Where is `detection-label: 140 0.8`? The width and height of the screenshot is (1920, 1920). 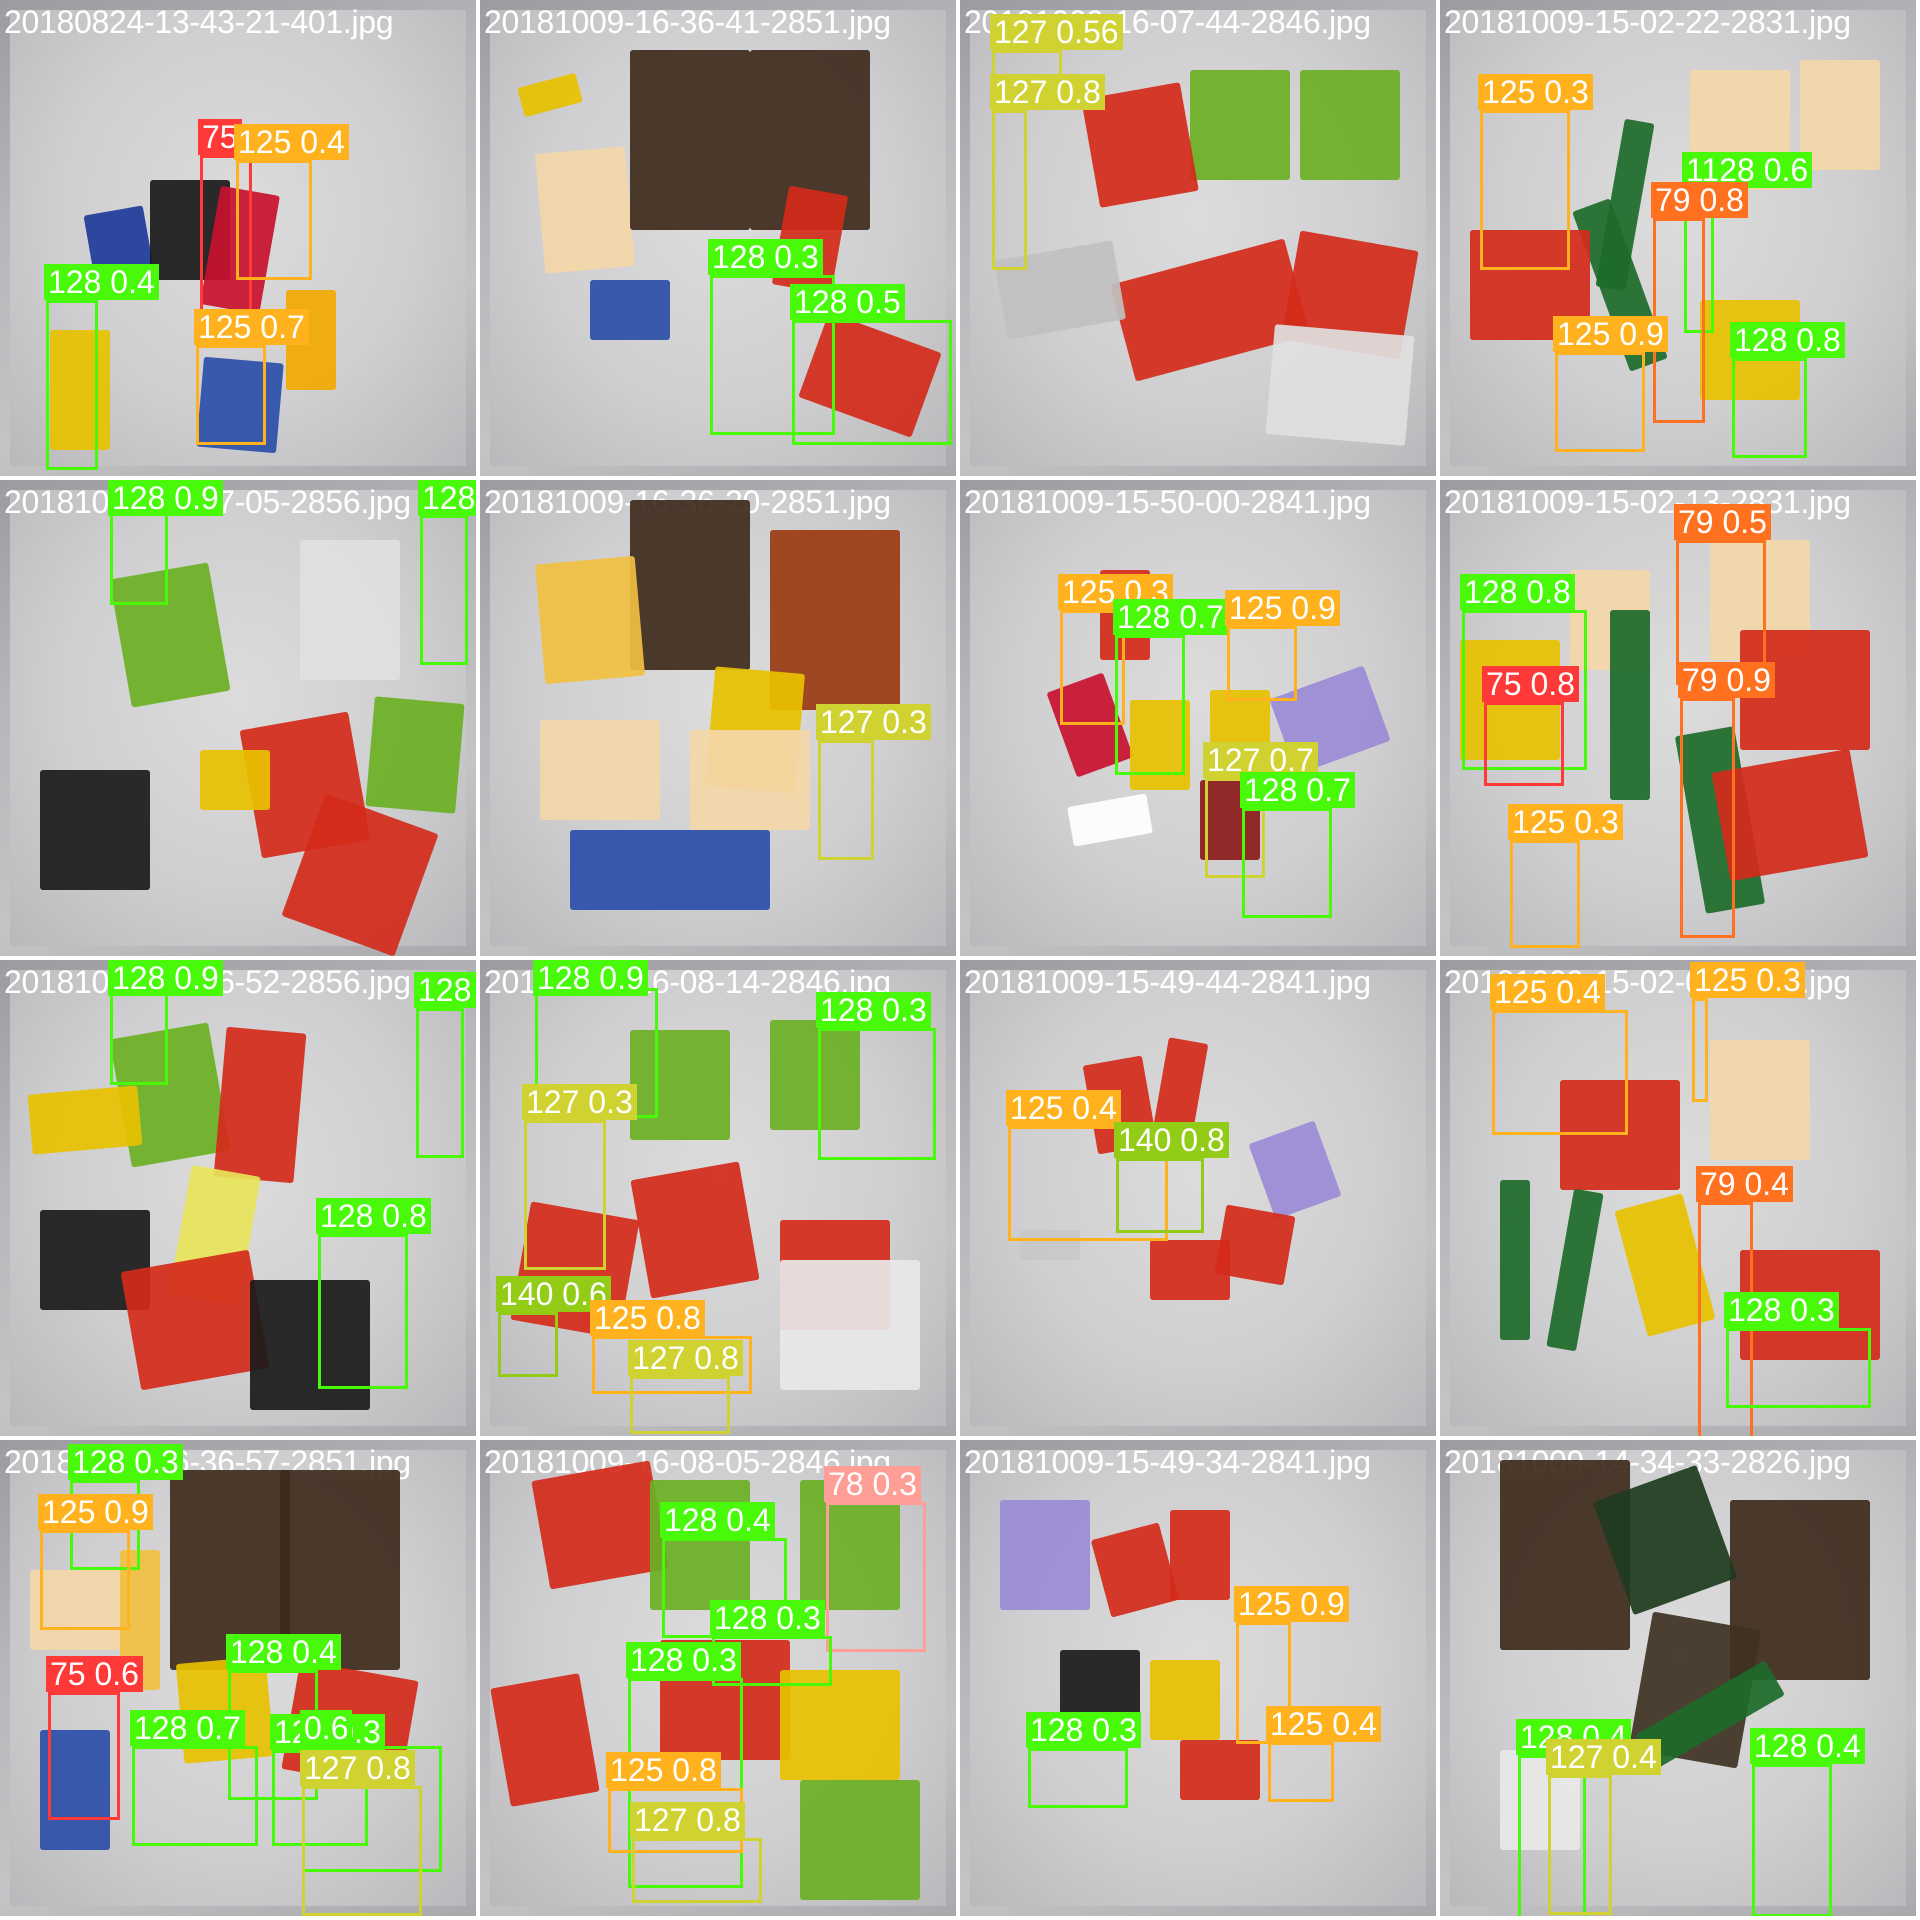 detection-label: 140 0.8 is located at coordinates (1171, 1140).